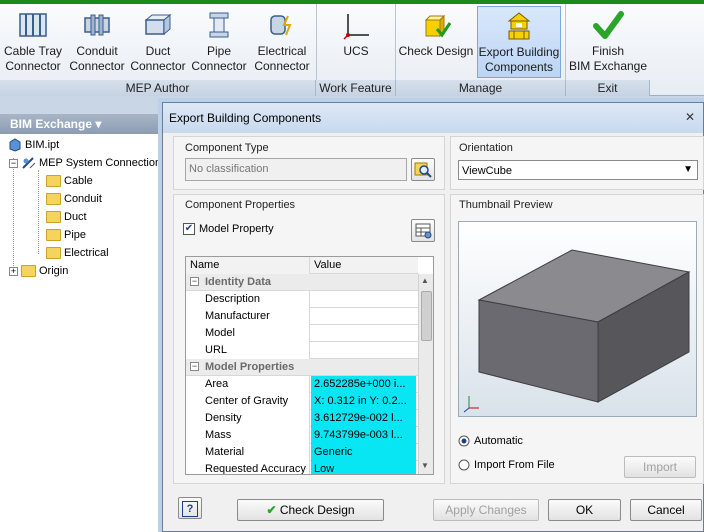 The height and width of the screenshot is (532, 704). What do you see at coordinates (356, 51) in the screenshot?
I see `ucs-label: UCS` at bounding box center [356, 51].